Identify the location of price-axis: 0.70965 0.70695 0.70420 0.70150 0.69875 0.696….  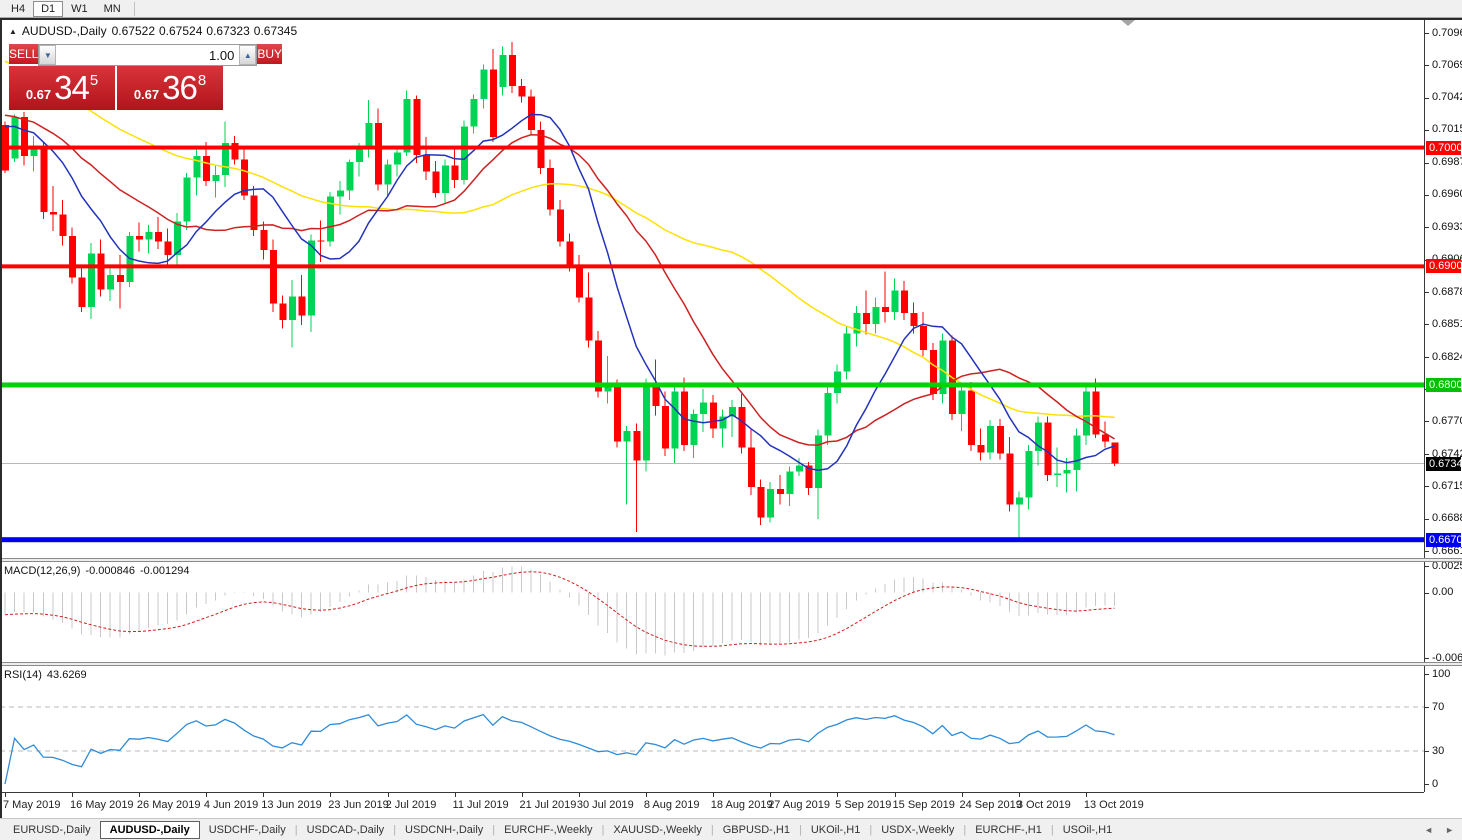
(1443, 405).